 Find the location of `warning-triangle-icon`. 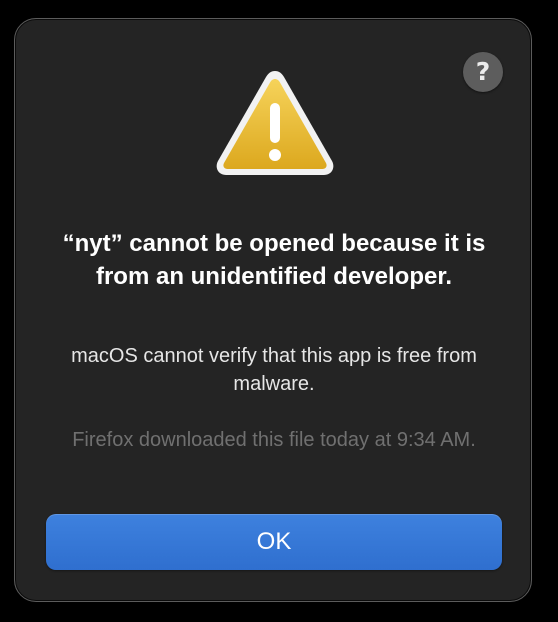

warning-triangle-icon is located at coordinates (275, 123).